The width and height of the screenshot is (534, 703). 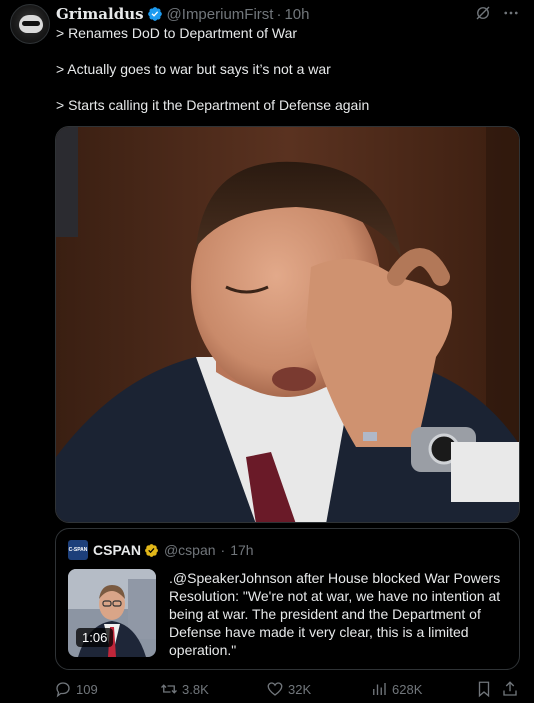 I want to click on reply-icon, so click(x=63, y=690).